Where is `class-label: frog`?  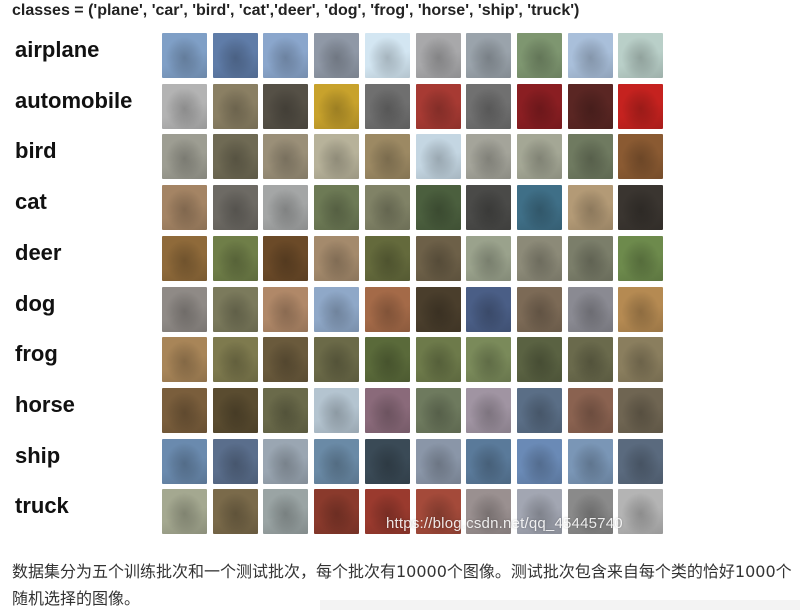 class-label: frog is located at coordinates (36, 354).